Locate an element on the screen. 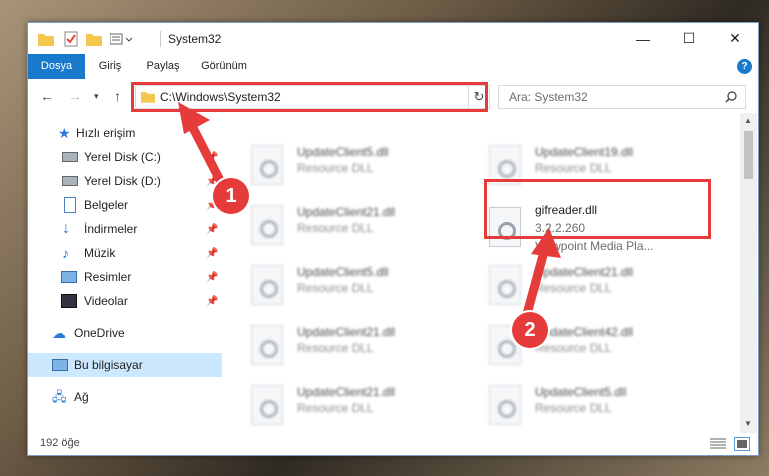  back-arrow-icon: ← is located at coordinates (47, 96).